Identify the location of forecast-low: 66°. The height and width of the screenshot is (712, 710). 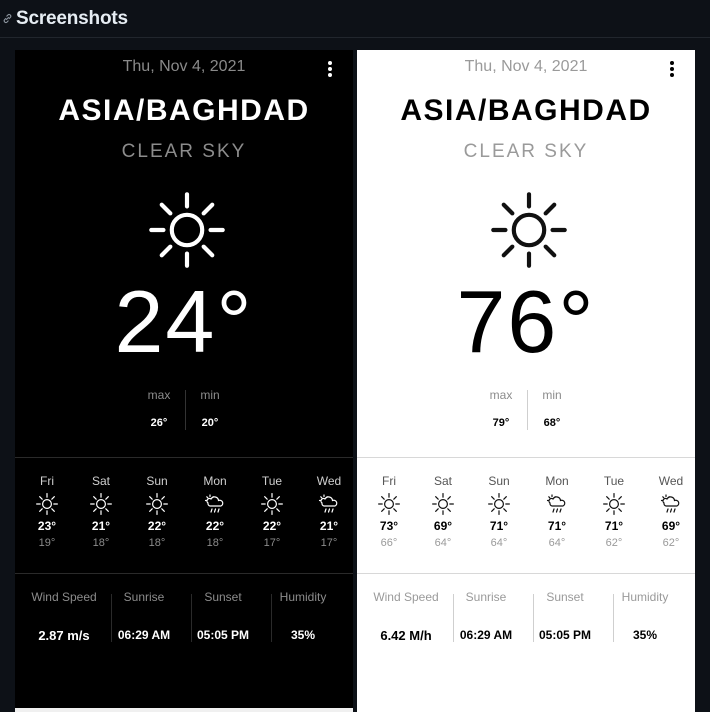
(389, 543).